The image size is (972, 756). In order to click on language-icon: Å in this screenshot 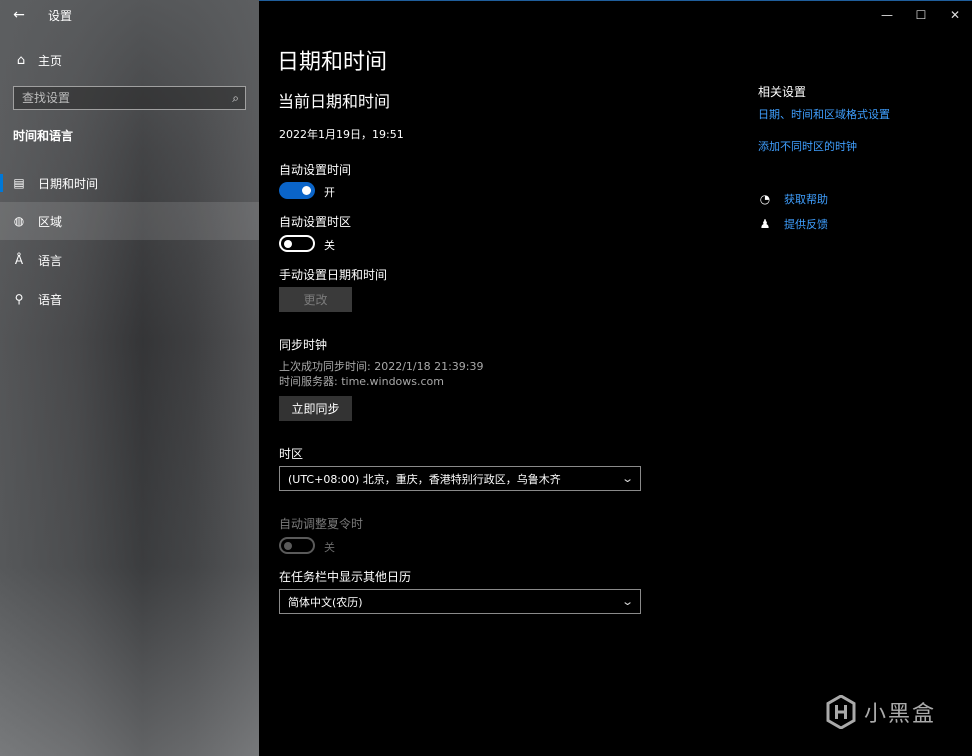, I will do `click(19, 260)`.